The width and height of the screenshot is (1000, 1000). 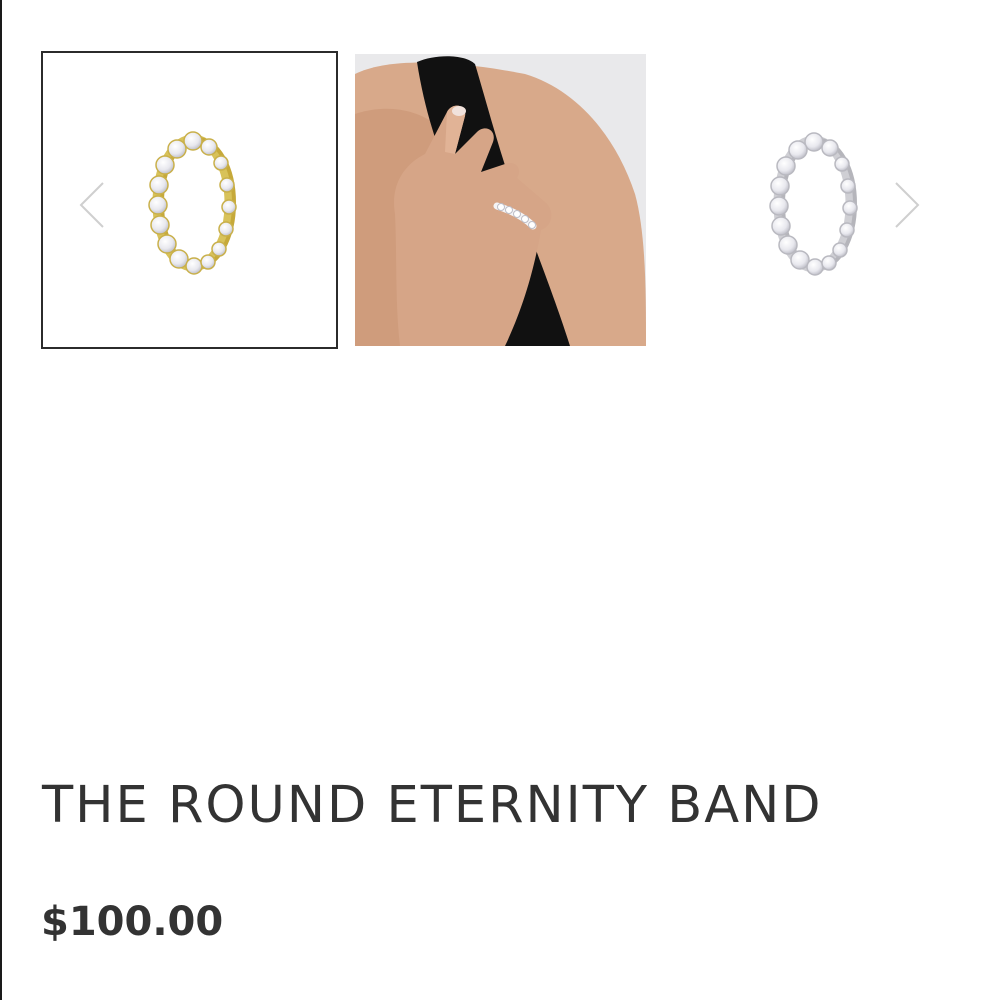 What do you see at coordinates (432, 805) in the screenshot?
I see `product-title: THE ROUND ETERNITY BAND` at bounding box center [432, 805].